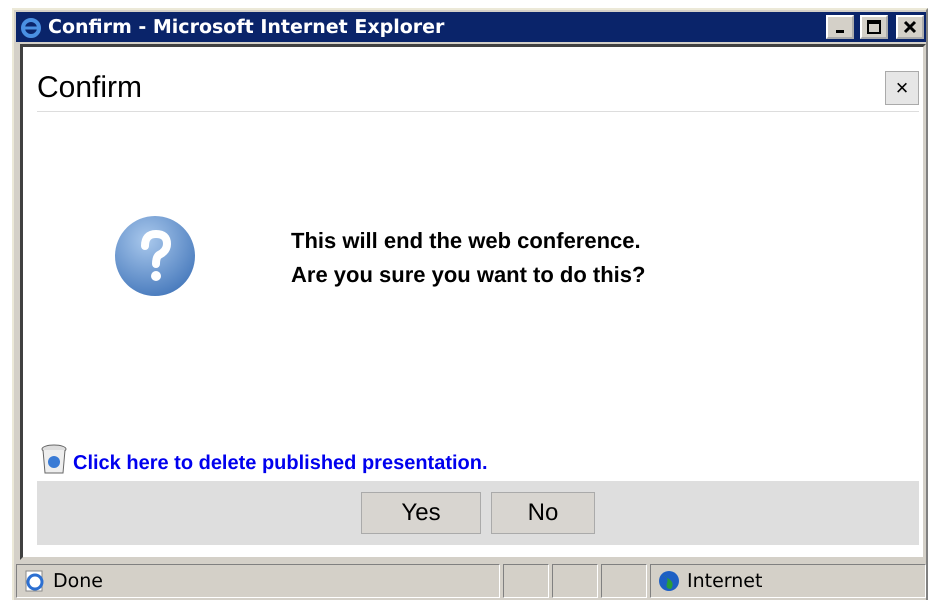  What do you see at coordinates (78, 581) in the screenshot?
I see `status-text: Done` at bounding box center [78, 581].